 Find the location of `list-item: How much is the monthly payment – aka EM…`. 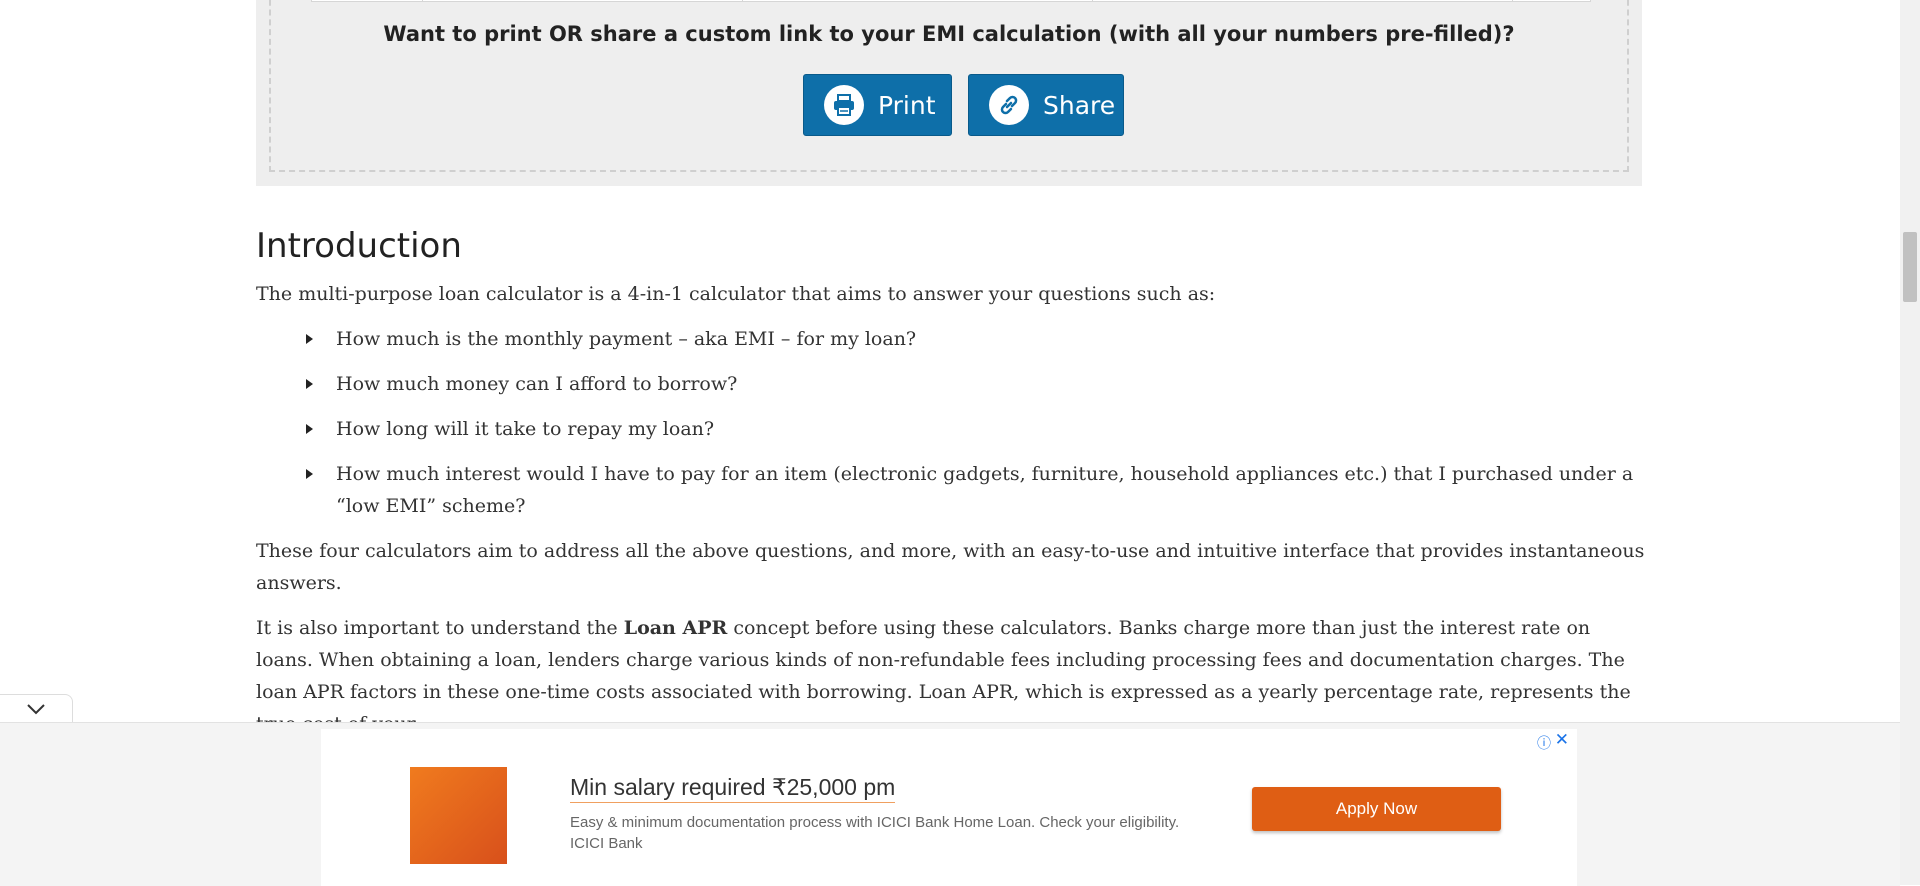

list-item: How much is the monthly payment – aka EM… is located at coordinates (977, 339).